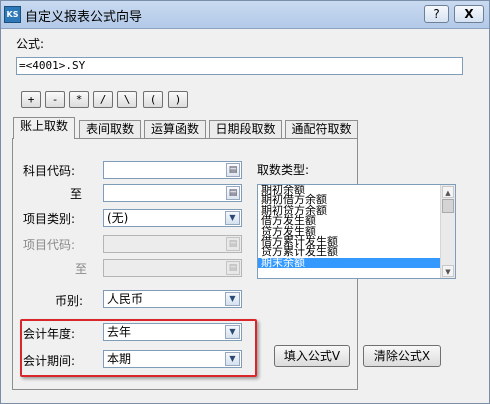  What do you see at coordinates (138, 348) in the screenshot?
I see `highlight-annotation` at bounding box center [138, 348].